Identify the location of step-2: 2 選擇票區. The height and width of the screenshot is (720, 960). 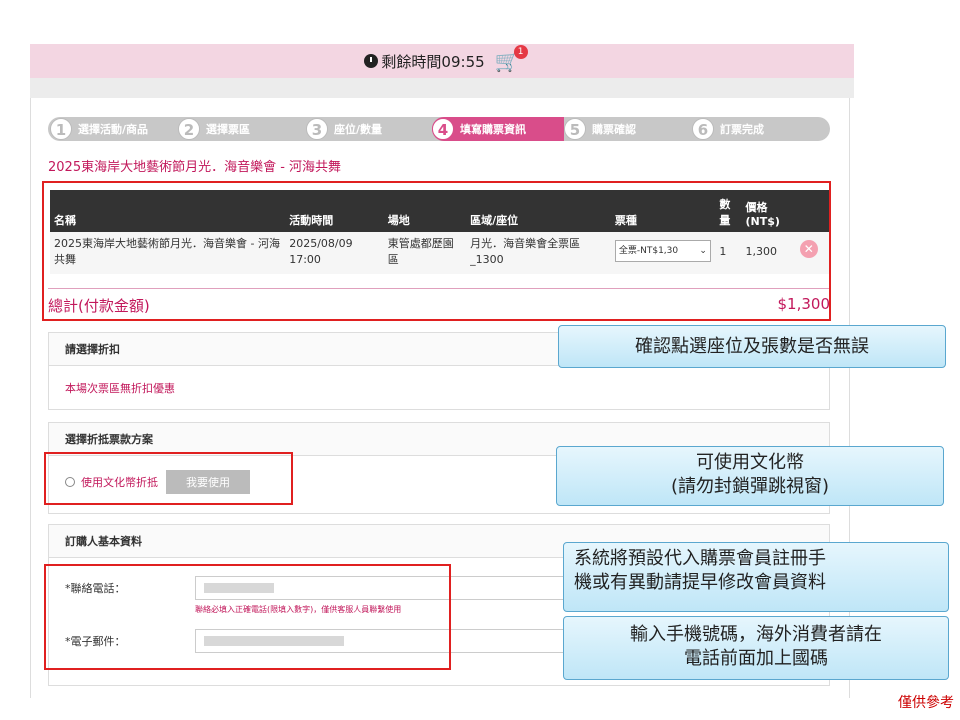
(242, 129).